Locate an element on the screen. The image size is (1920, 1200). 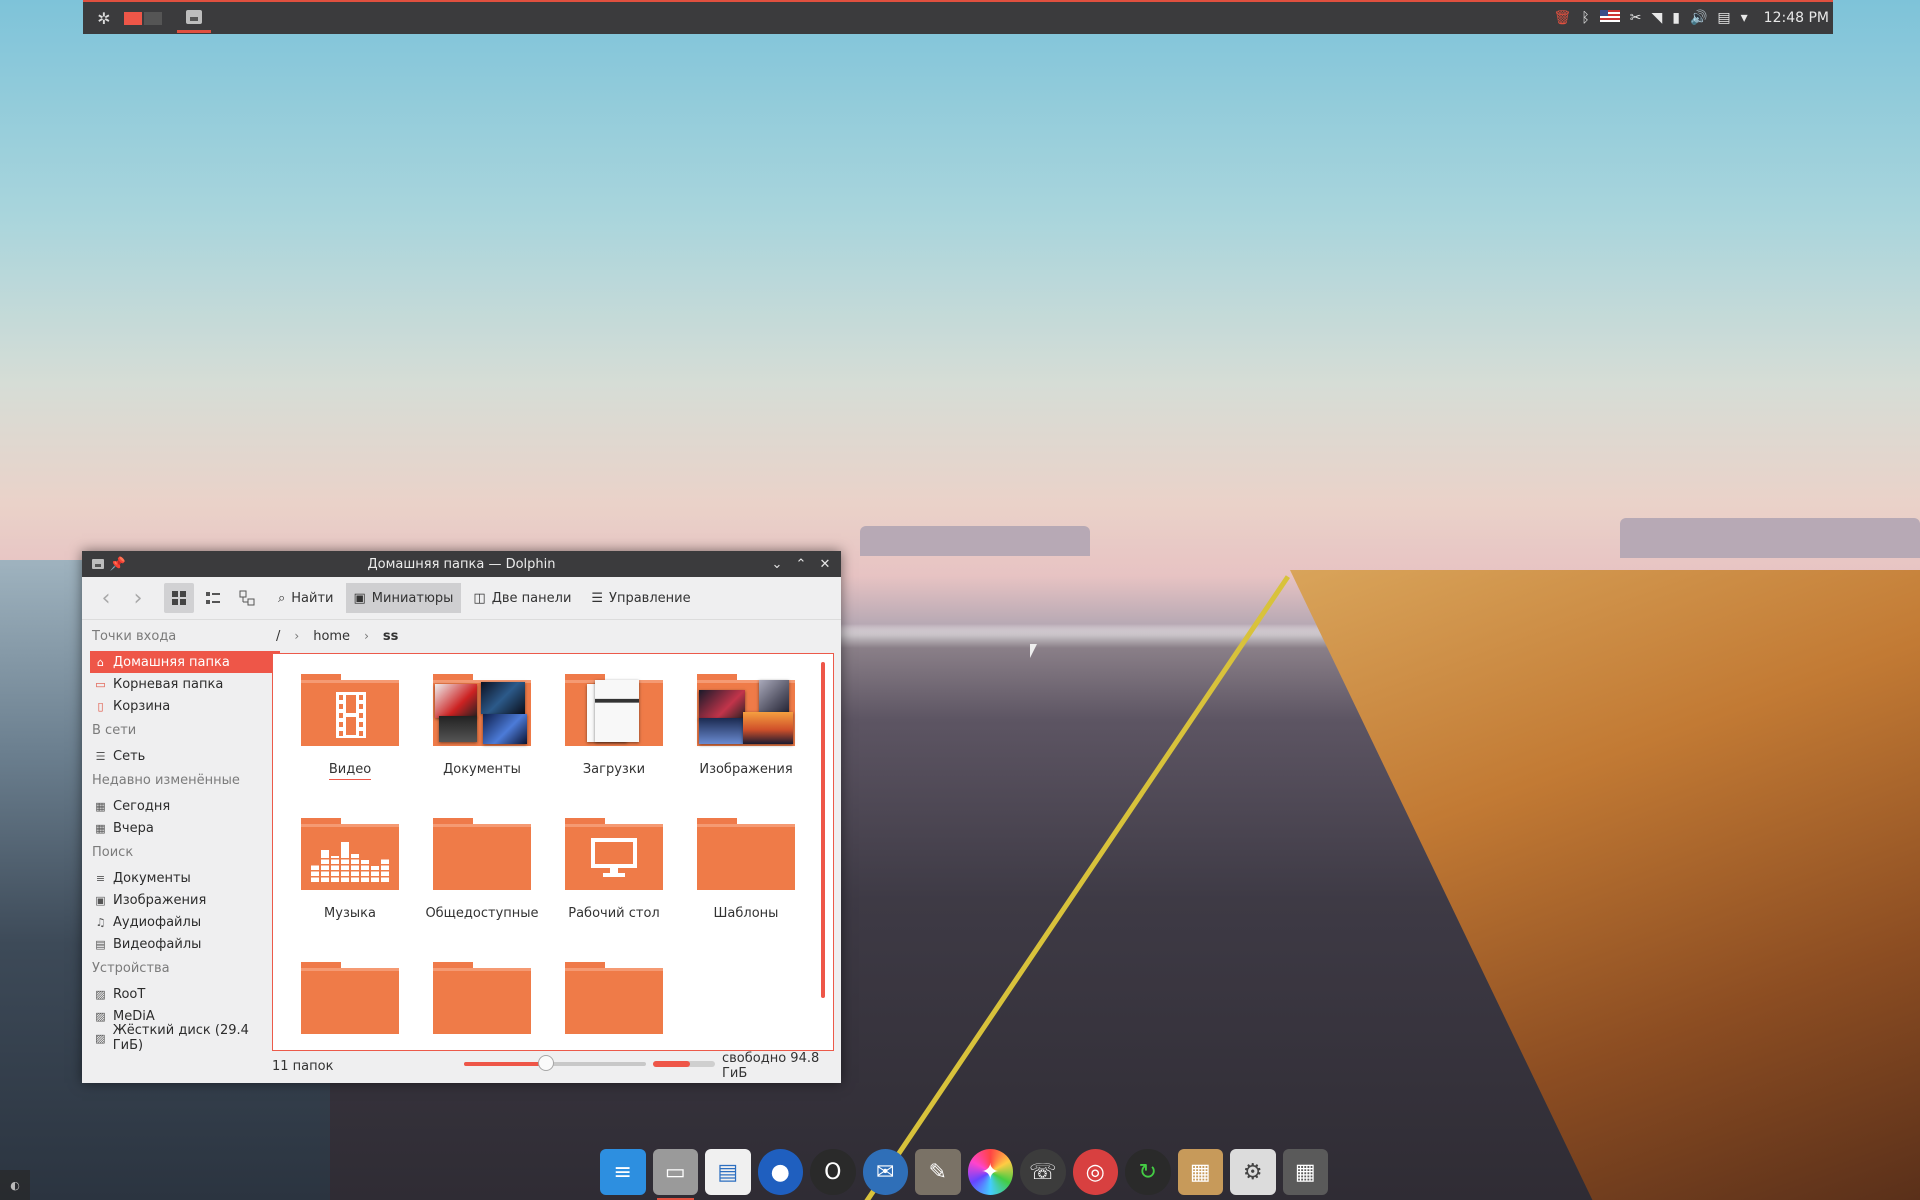
monitor-icon is located at coordinates (614, 857).